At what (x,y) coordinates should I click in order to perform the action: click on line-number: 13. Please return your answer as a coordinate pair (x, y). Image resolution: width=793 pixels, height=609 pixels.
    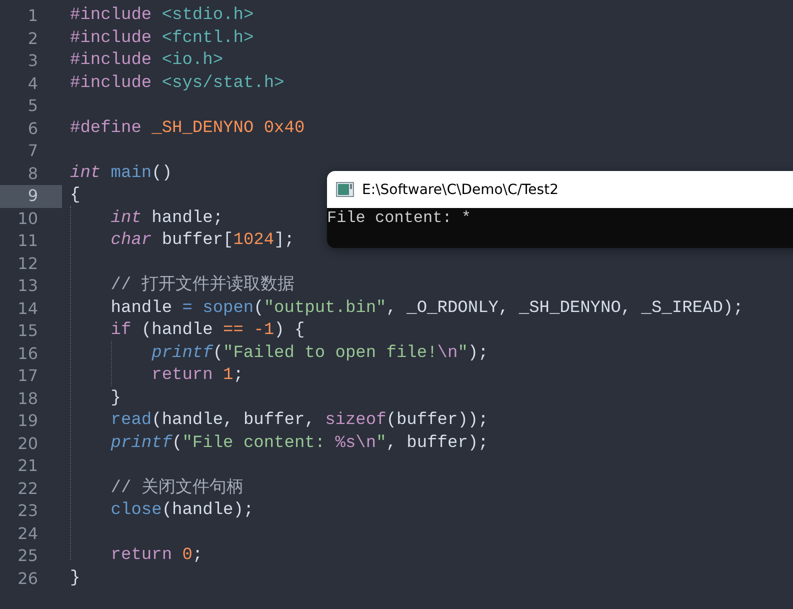
    Looking at the image, I should click on (27, 286).